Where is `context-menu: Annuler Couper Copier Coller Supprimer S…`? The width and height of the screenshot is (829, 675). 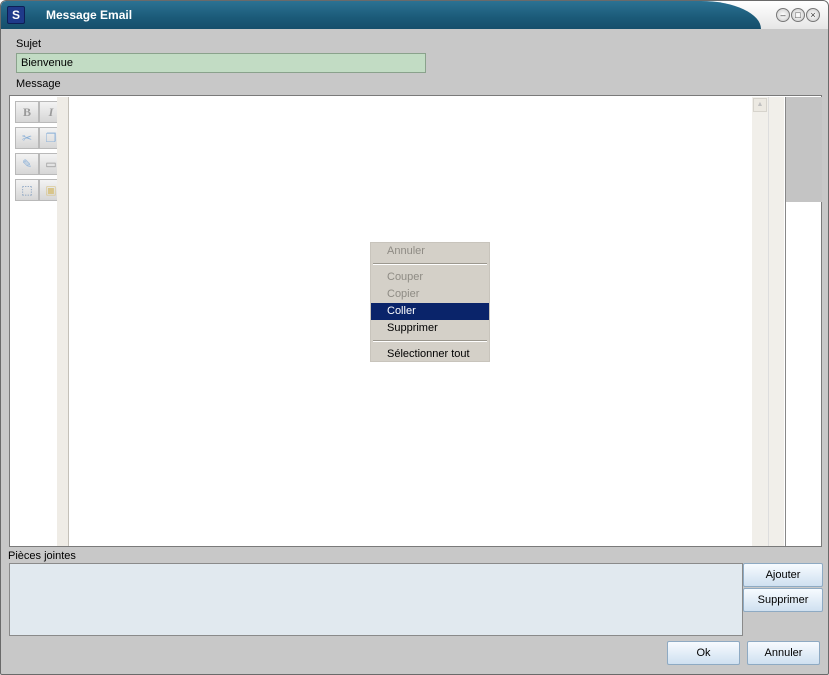
context-menu: Annuler Couper Copier Coller Supprimer S… is located at coordinates (430, 302).